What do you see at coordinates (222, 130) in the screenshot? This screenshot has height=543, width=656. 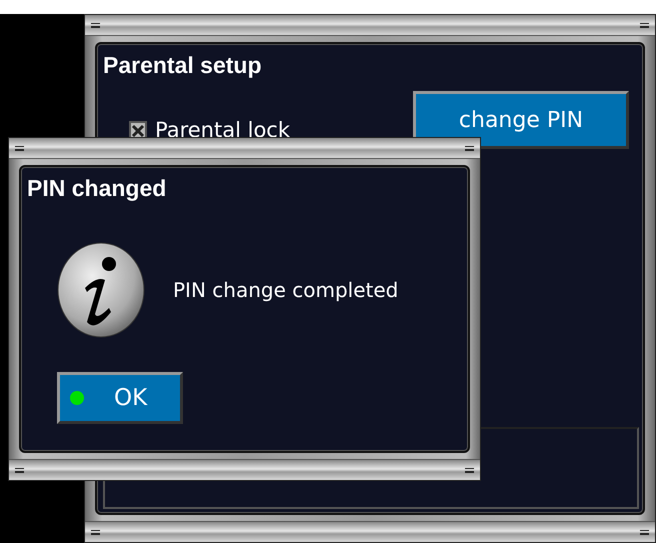 I see `checkbox-label: Parental lock` at bounding box center [222, 130].